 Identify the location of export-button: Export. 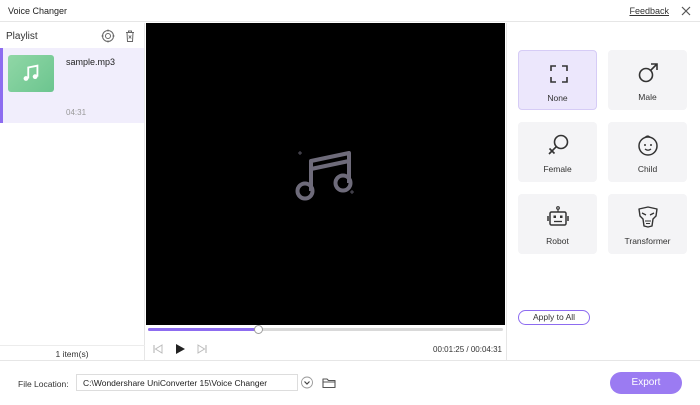
(646, 383).